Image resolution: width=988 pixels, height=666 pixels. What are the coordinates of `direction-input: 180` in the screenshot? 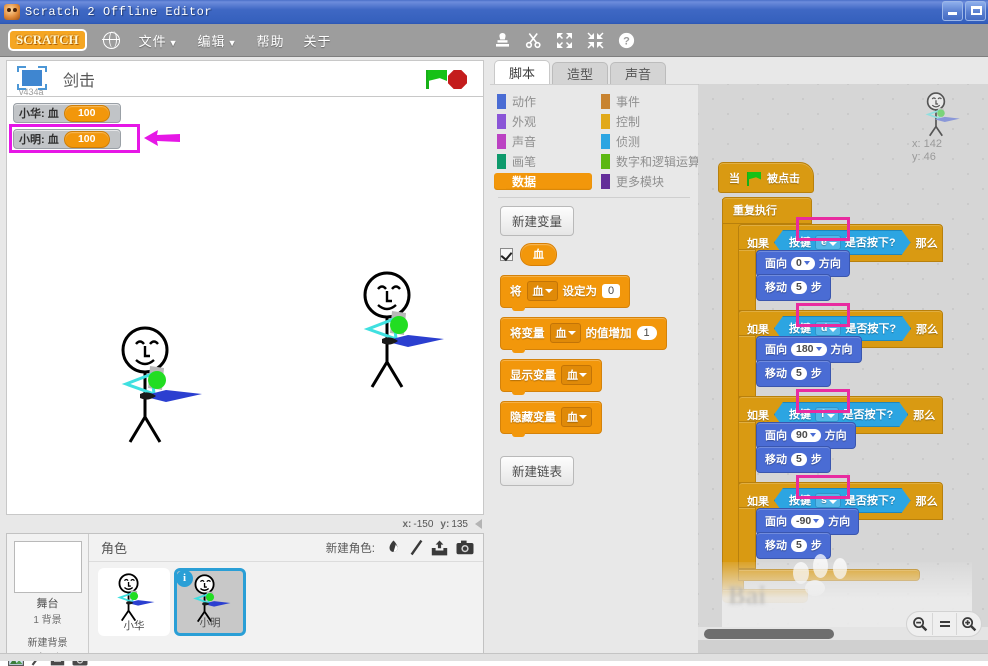 It's located at (809, 349).